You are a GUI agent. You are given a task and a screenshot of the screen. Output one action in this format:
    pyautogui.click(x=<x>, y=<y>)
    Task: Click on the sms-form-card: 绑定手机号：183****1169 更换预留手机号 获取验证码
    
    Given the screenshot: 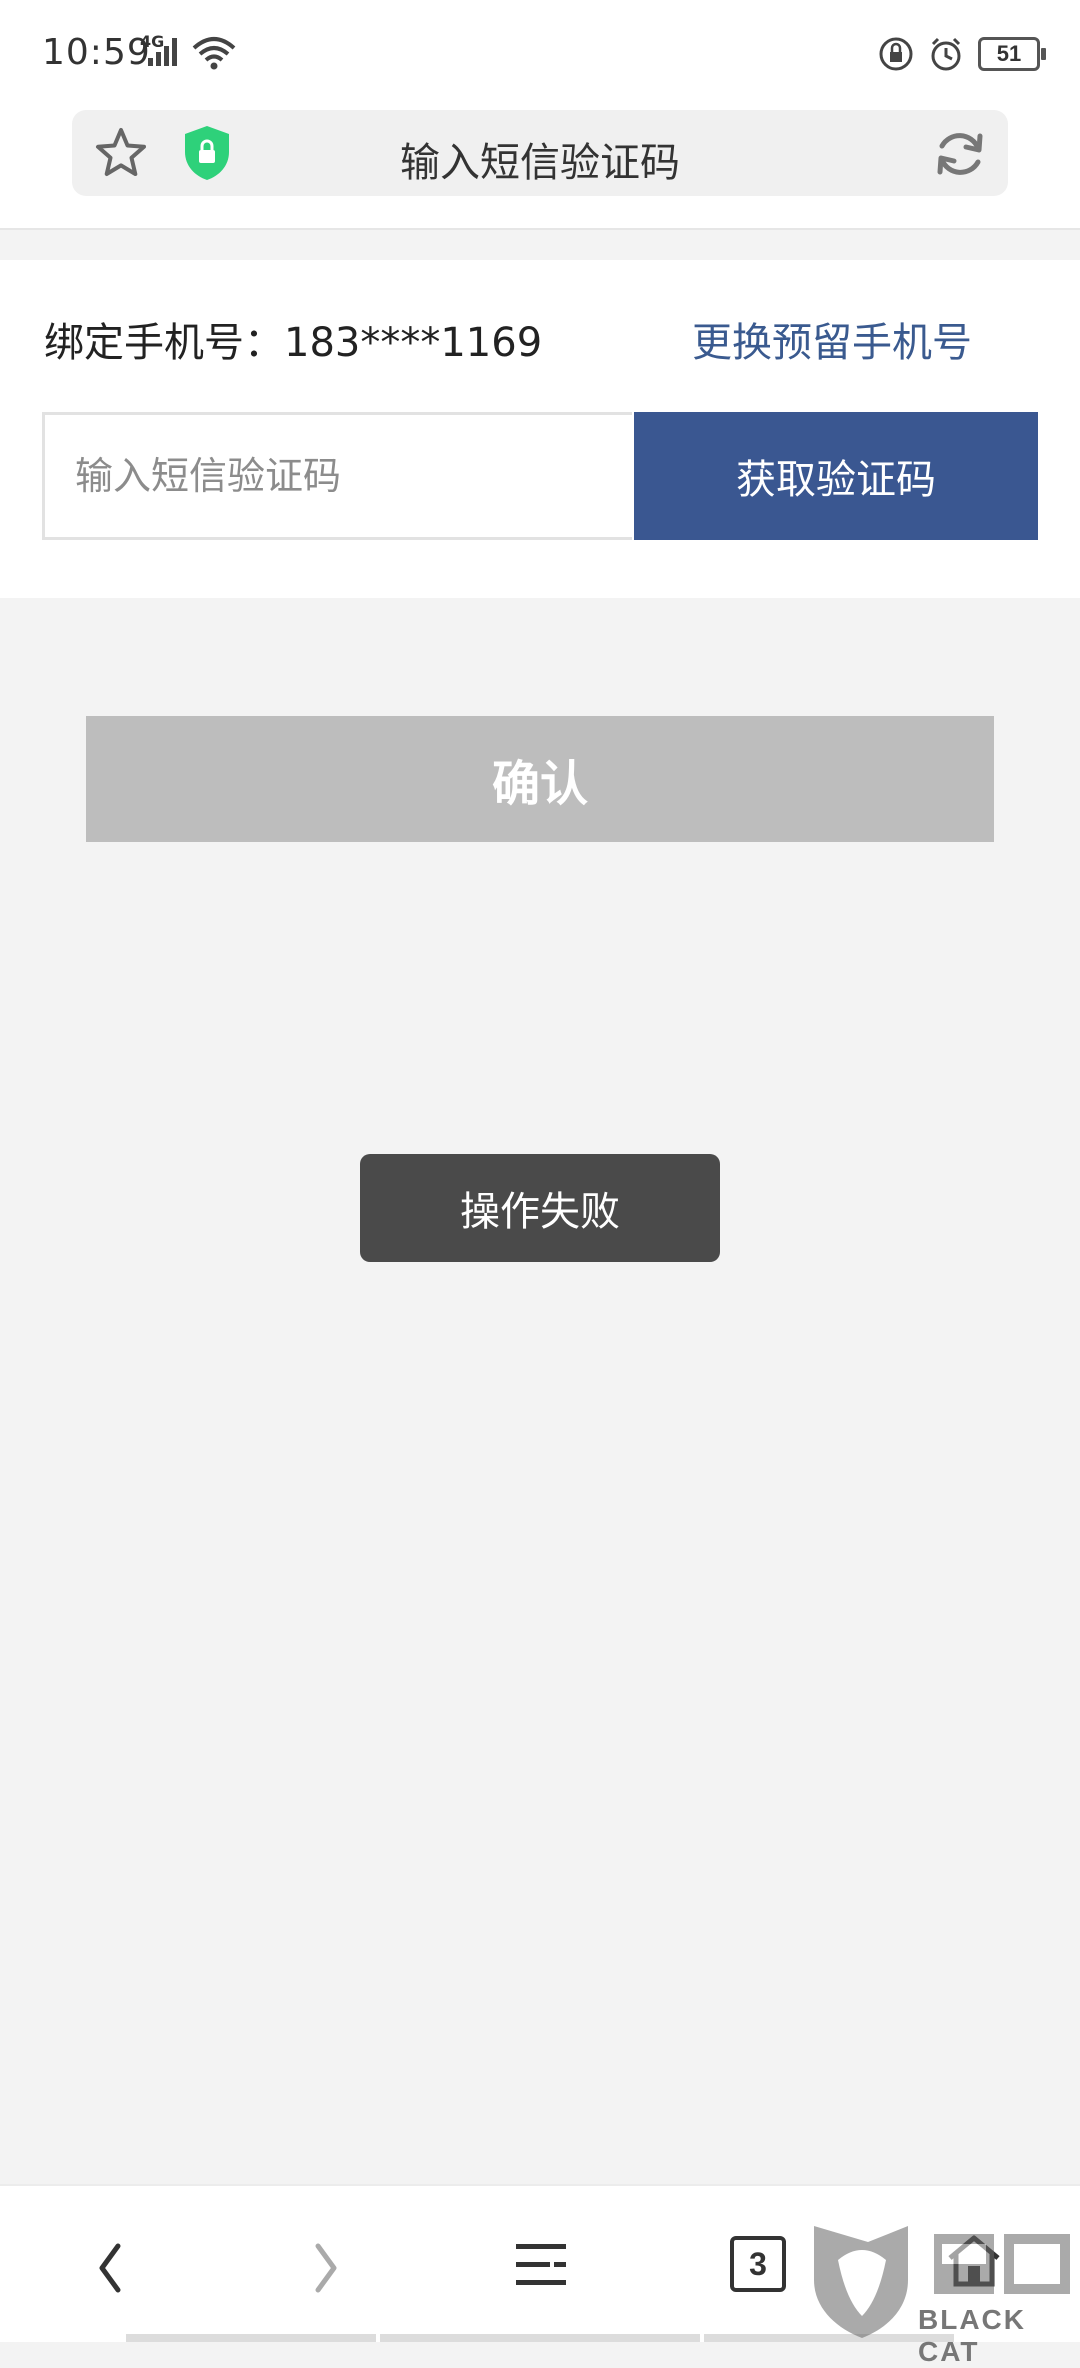 What is the action you would take?
    pyautogui.click(x=540, y=429)
    